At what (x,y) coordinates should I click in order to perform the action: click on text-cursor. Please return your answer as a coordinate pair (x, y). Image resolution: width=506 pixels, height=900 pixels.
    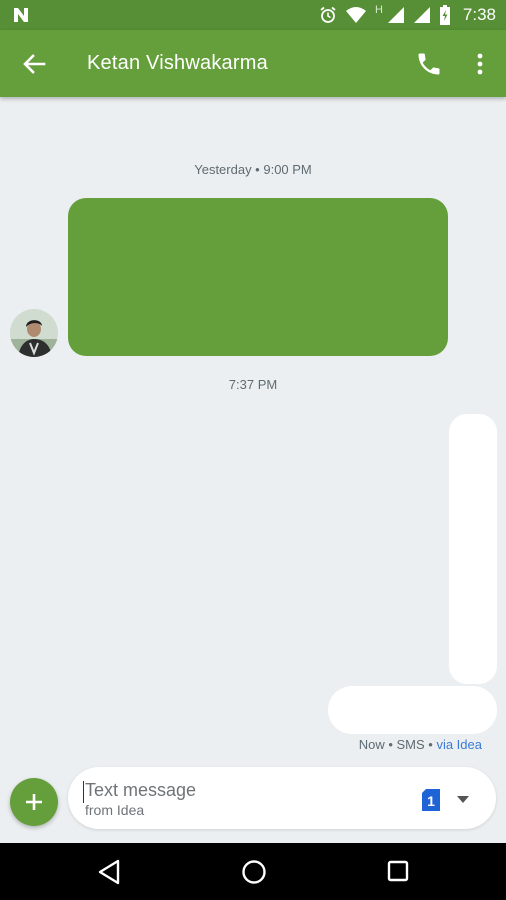
    Looking at the image, I should click on (83, 792).